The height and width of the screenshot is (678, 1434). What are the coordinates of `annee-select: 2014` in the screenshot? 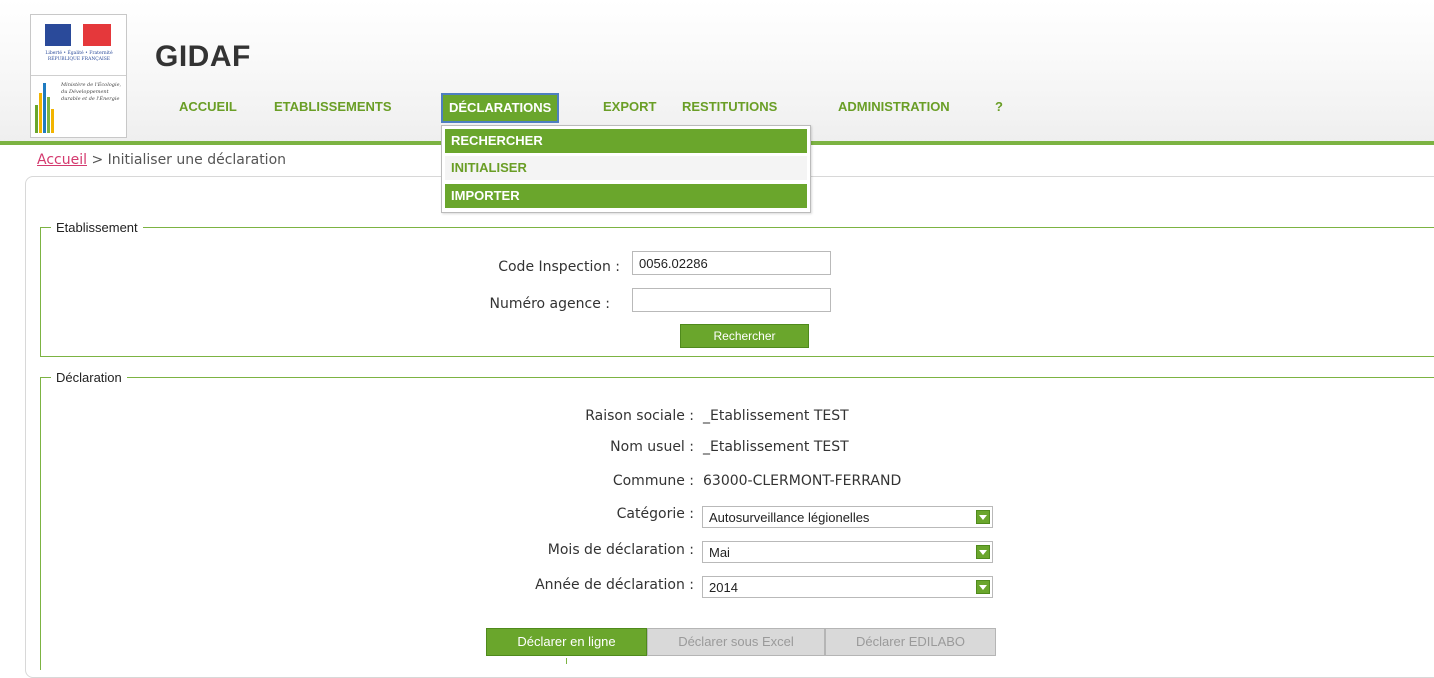 It's located at (847, 587).